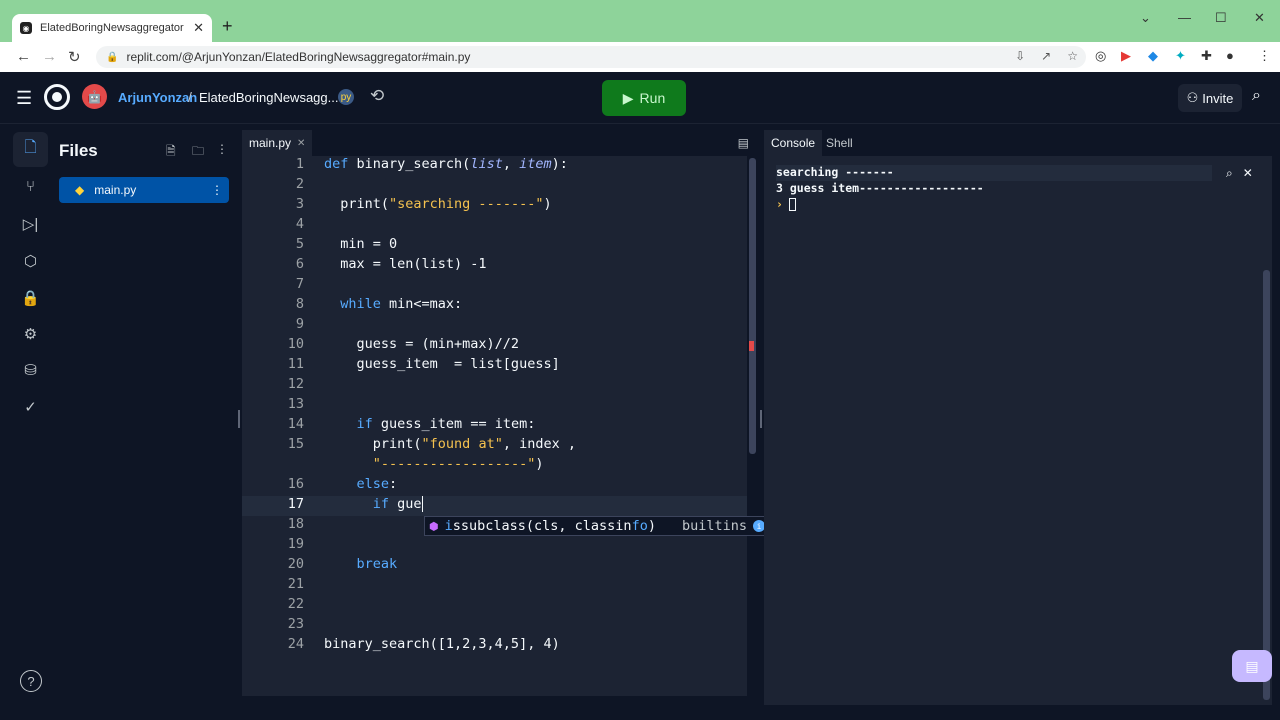  What do you see at coordinates (1264, 56) in the screenshot?
I see `browser-menu-icon: ⋮` at bounding box center [1264, 56].